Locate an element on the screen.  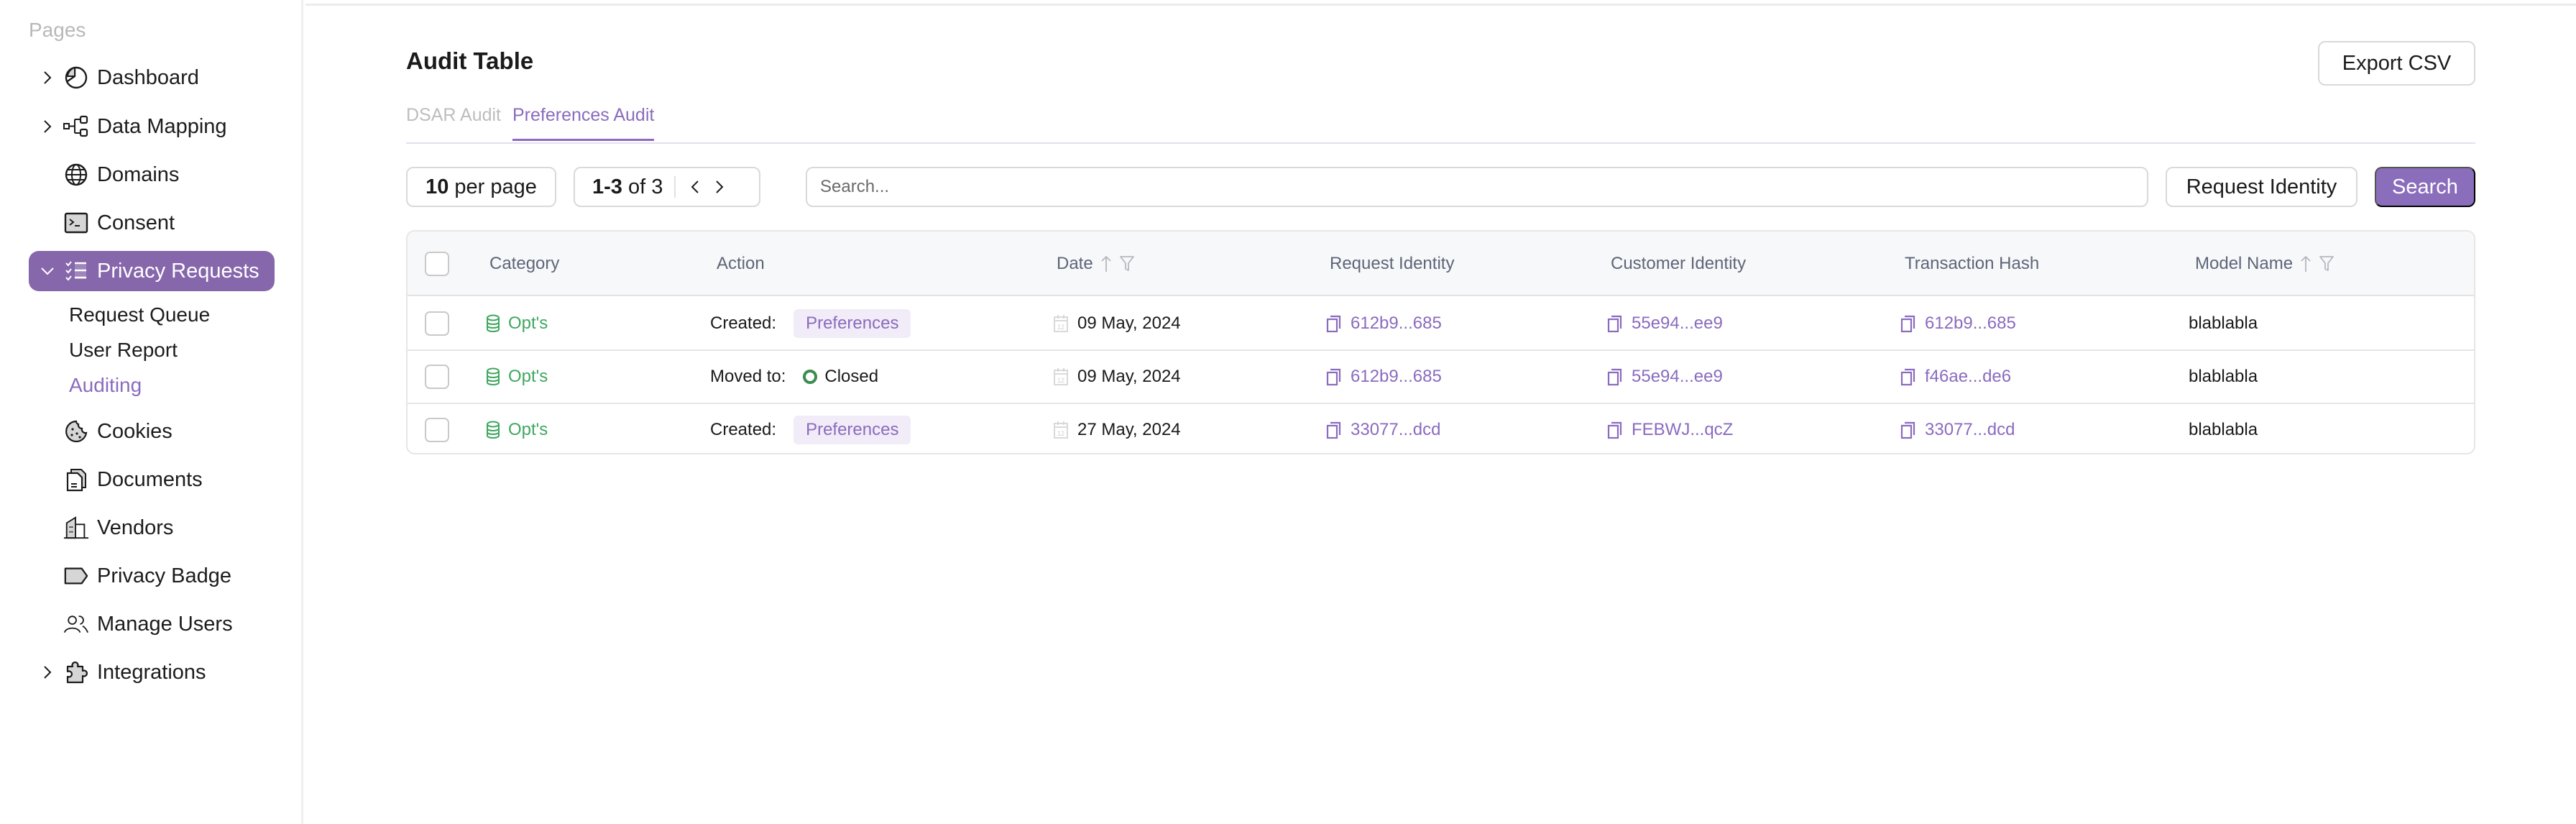
sidebar-item-integrations: Integrations is located at coordinates (151, 672).